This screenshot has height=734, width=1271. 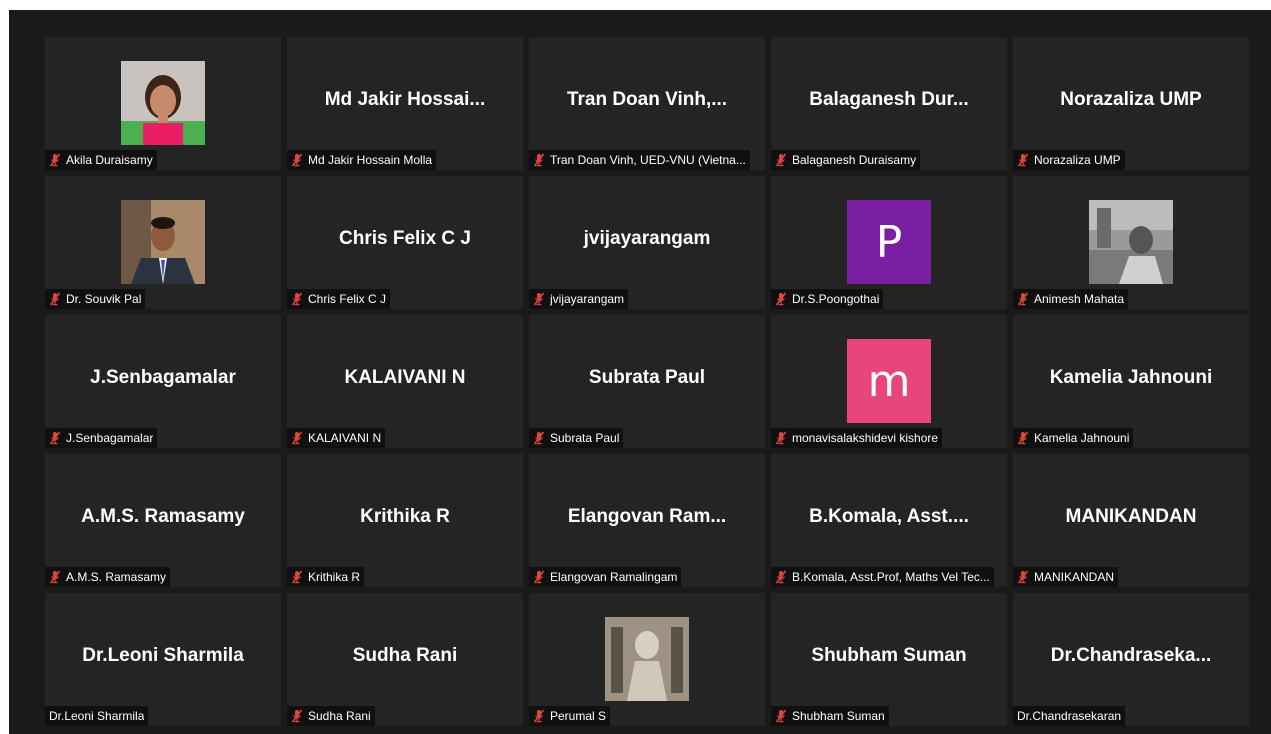 I want to click on participant-name-label: Perumal S, so click(x=578, y=716).